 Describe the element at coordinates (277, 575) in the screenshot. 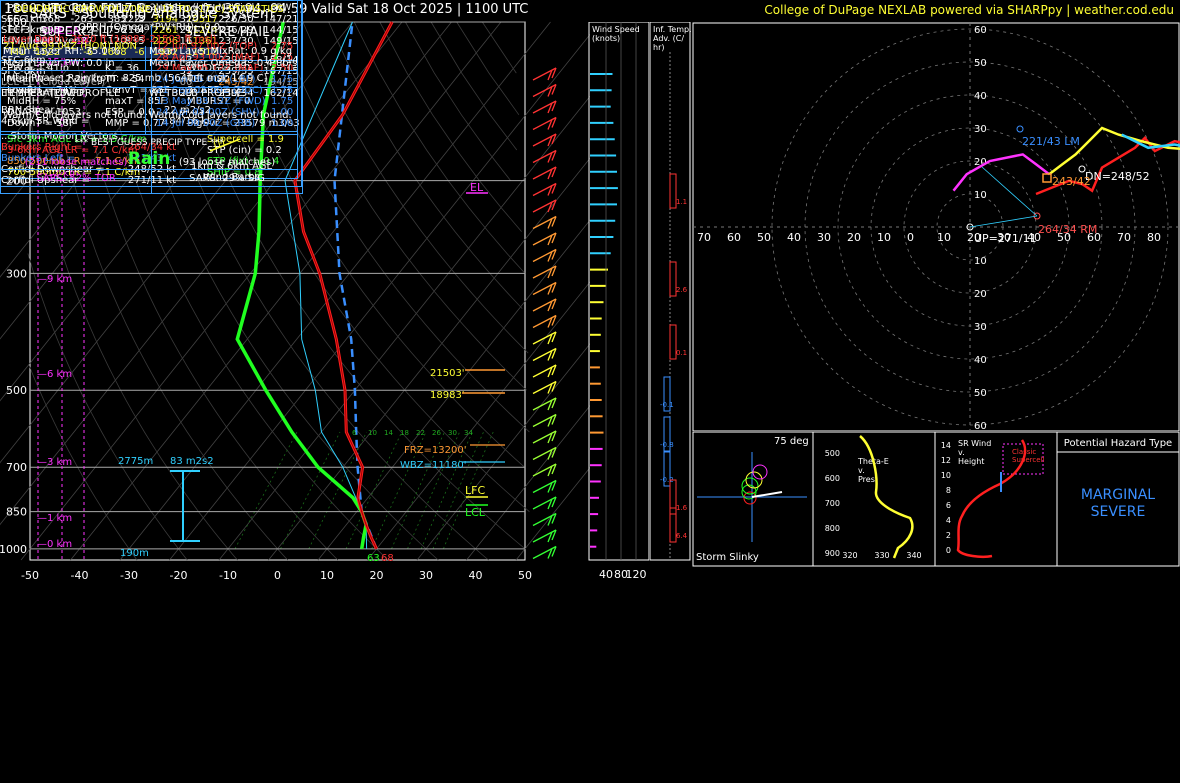

I see `temp-tick: 0` at that location.